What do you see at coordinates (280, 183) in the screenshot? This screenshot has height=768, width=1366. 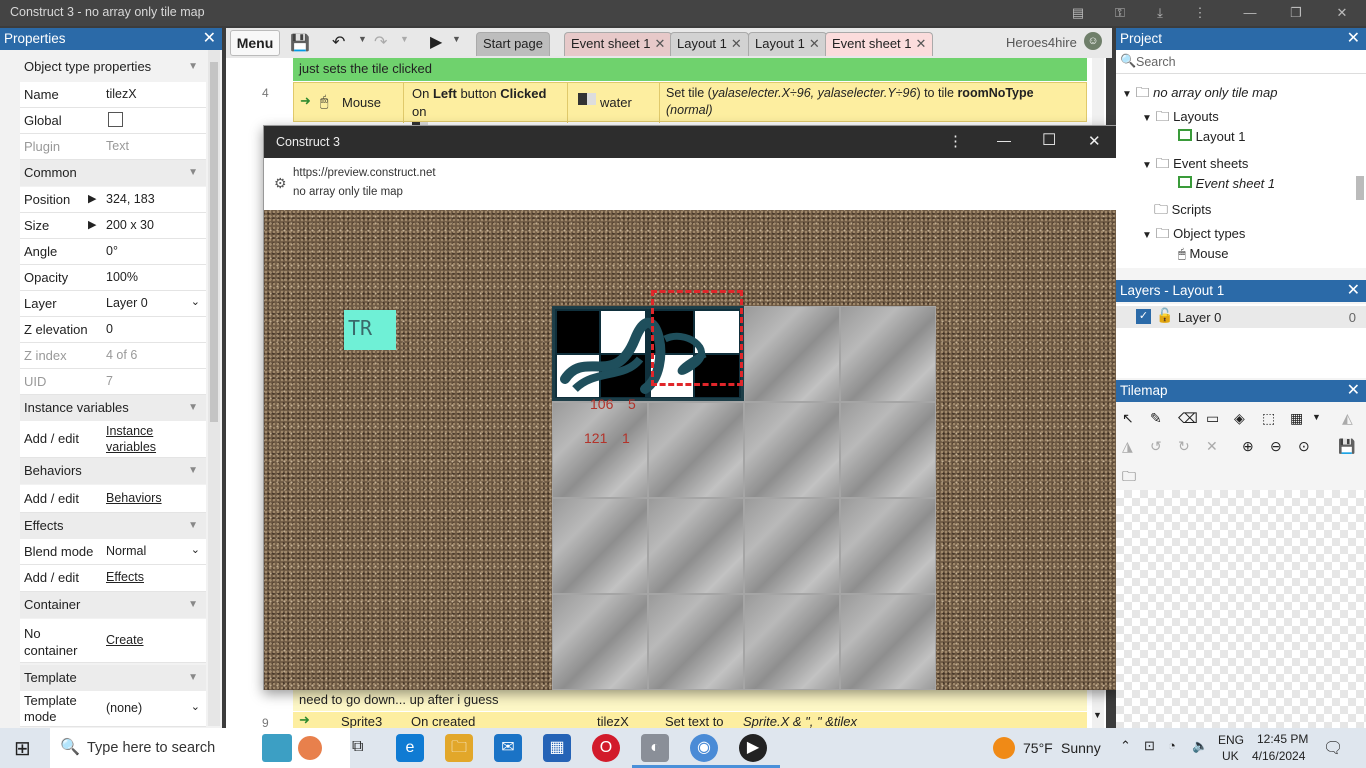 I see `site-settings-icon: ⚙` at bounding box center [280, 183].